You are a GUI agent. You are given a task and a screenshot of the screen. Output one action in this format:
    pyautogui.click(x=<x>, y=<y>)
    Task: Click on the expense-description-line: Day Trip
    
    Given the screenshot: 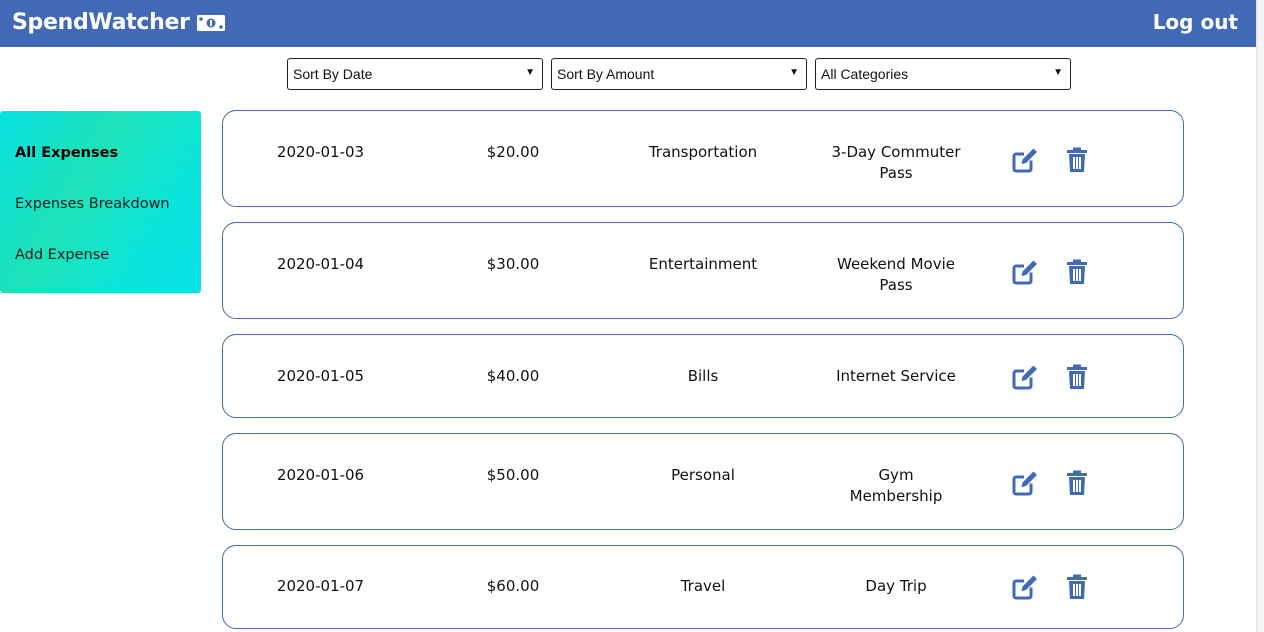 What is the action you would take?
    pyautogui.click(x=896, y=586)
    